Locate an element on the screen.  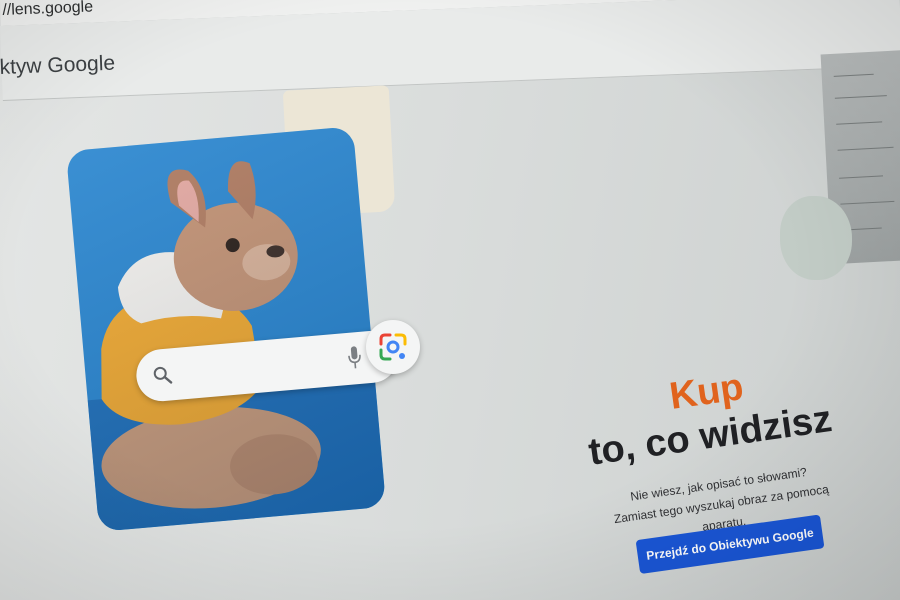
mic-icon is located at coordinates (354, 357).